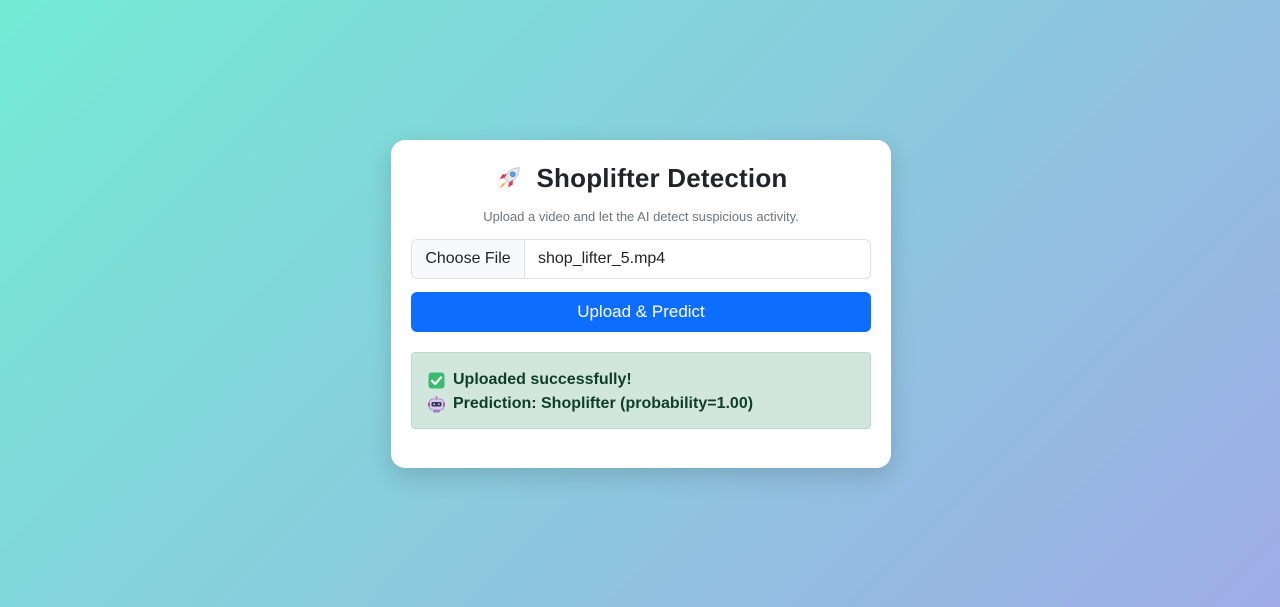 Image resolution: width=1280 pixels, height=607 pixels. What do you see at coordinates (509, 178) in the screenshot?
I see `rocket-icon` at bounding box center [509, 178].